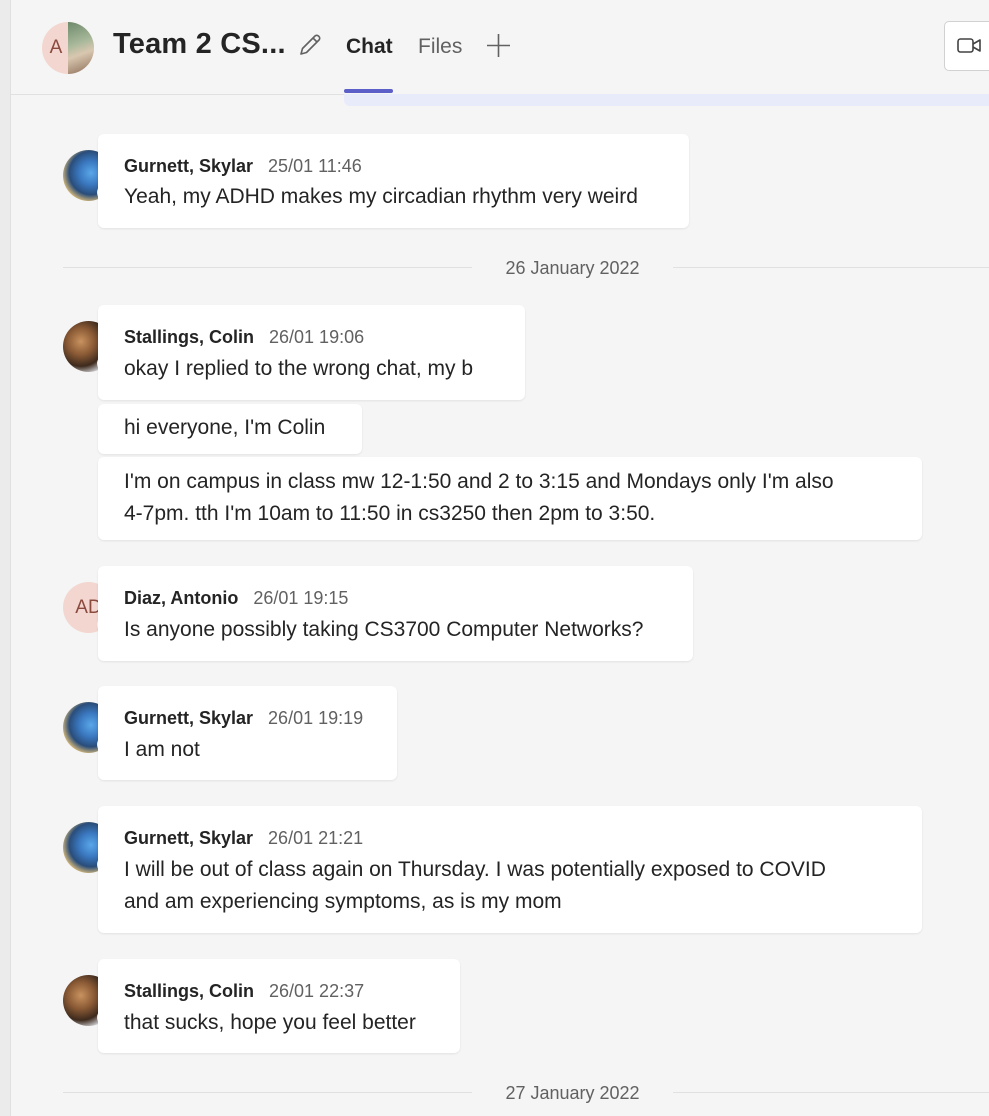 Image resolution: width=989 pixels, height=1116 pixels. I want to click on video-camera-icon, so click(969, 45).